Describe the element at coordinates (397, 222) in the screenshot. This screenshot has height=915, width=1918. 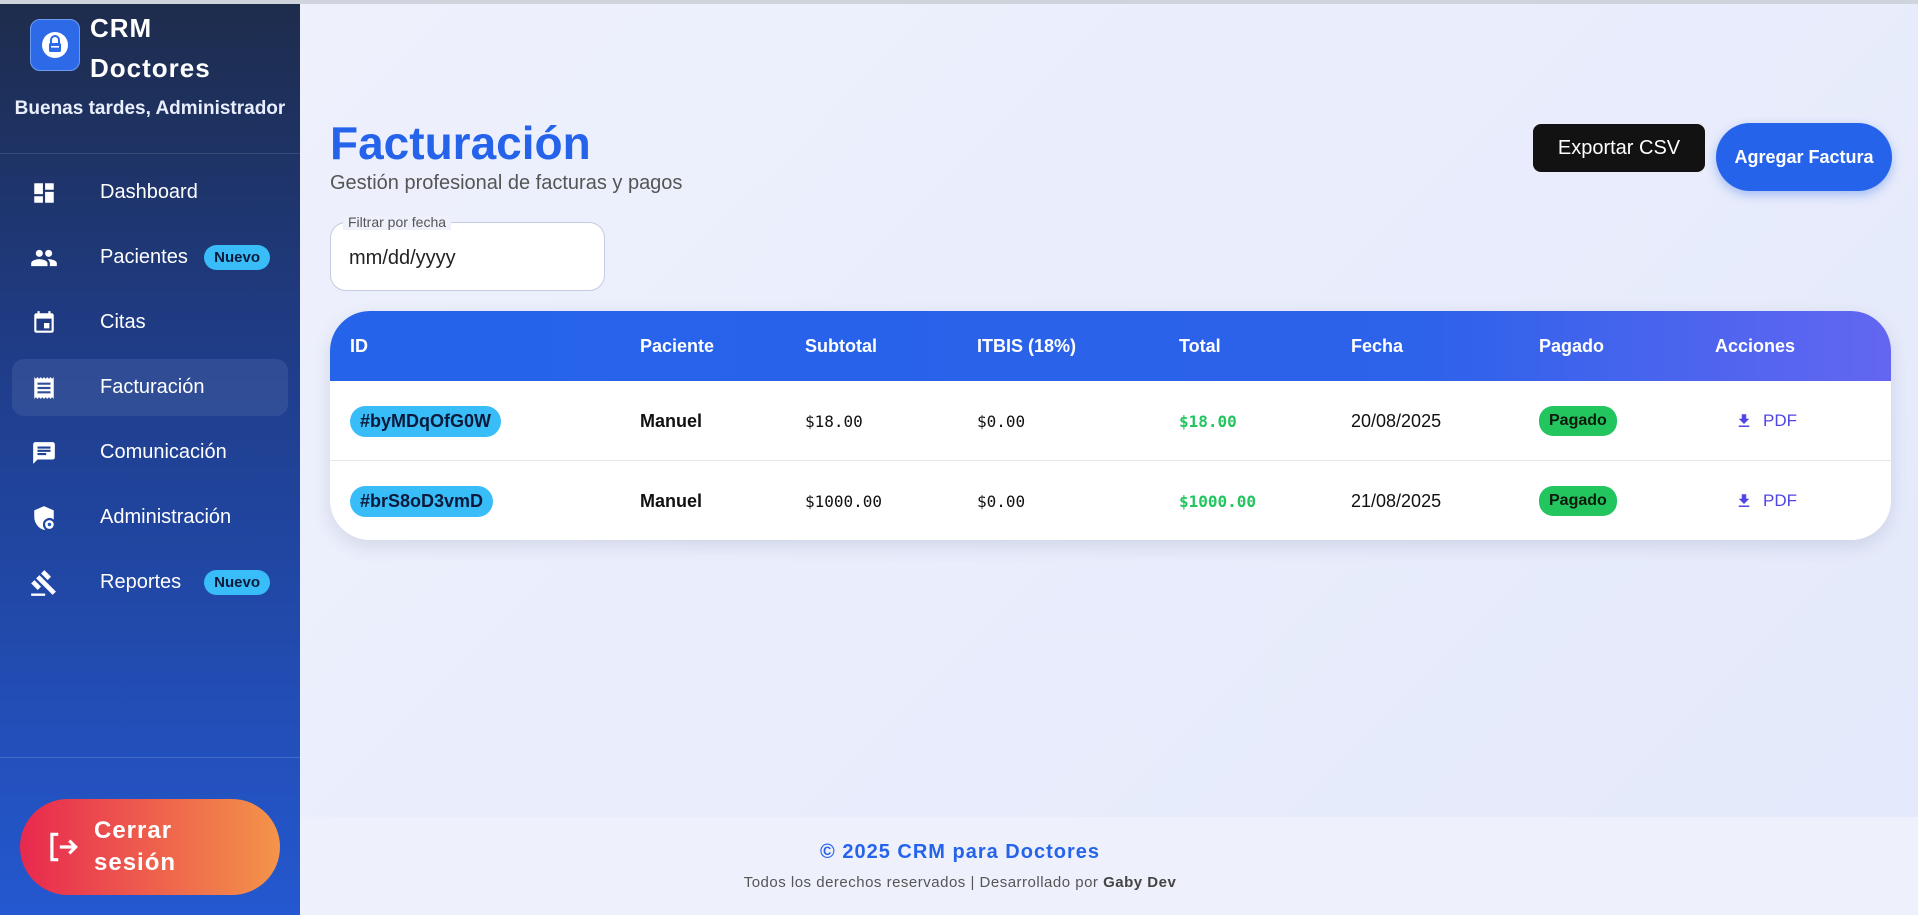
I see `date-filter-label: Filtrar por fecha` at that location.